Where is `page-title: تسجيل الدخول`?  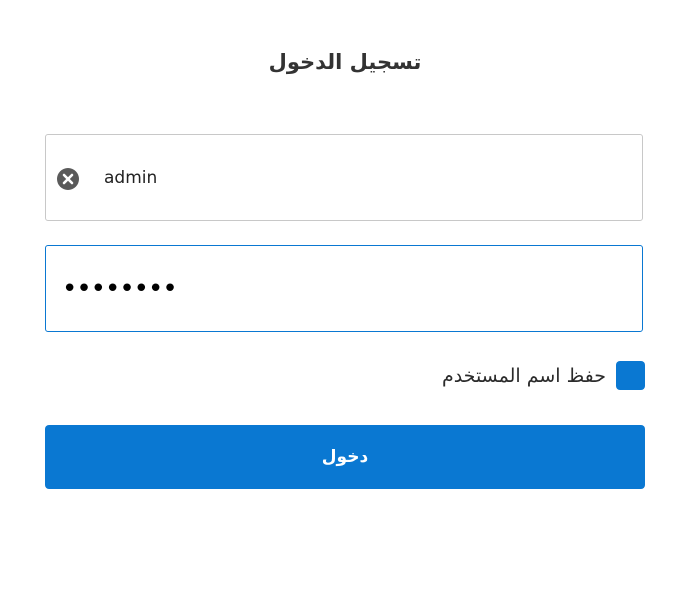
page-title: تسجيل الدخول is located at coordinates (345, 62).